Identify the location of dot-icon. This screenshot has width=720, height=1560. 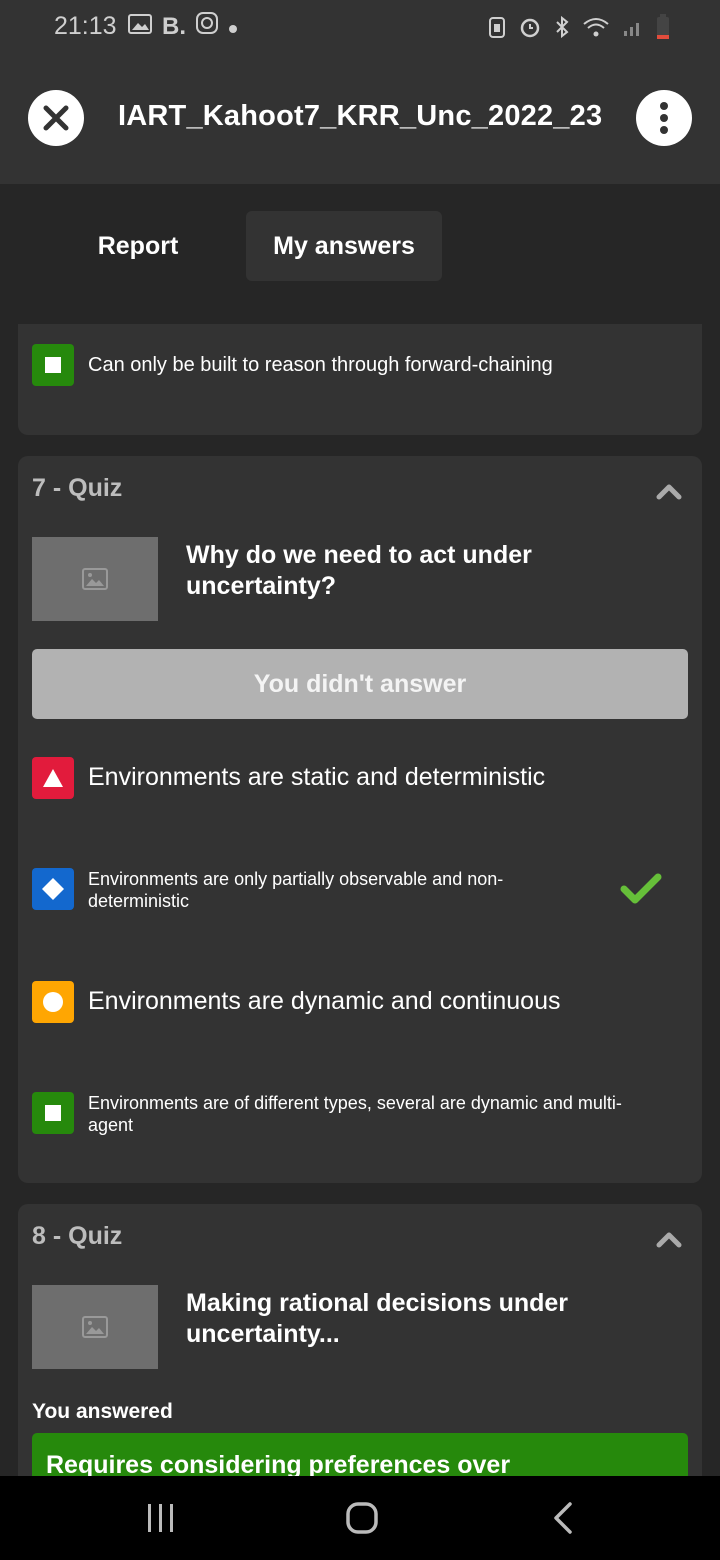
(233, 27).